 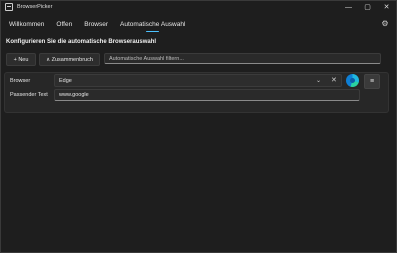 What do you see at coordinates (372, 81) in the screenshot?
I see `menu-button: ≡` at bounding box center [372, 81].